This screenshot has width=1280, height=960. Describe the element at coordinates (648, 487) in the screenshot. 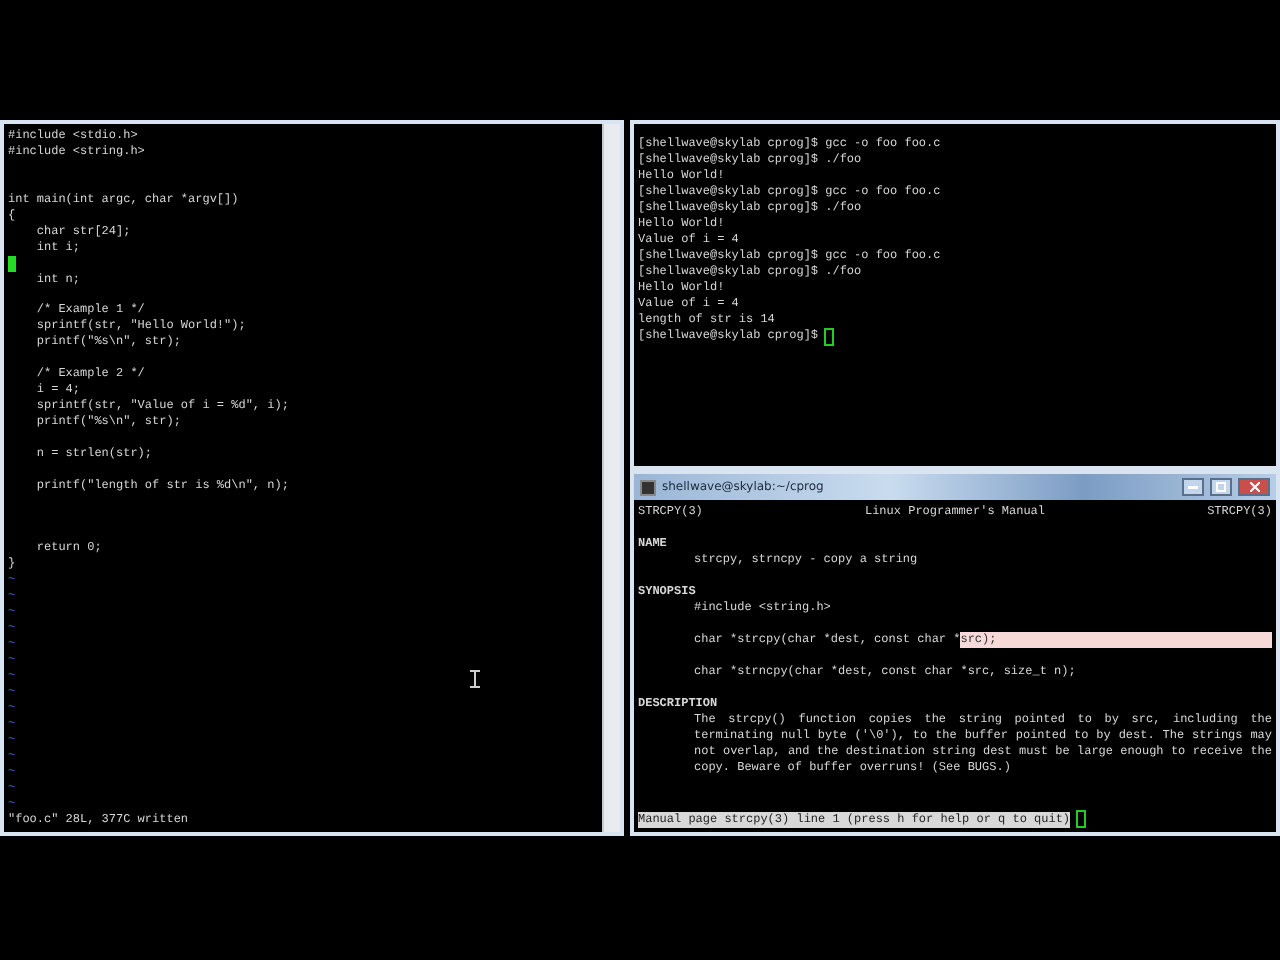

I see `terminal-icon` at that location.